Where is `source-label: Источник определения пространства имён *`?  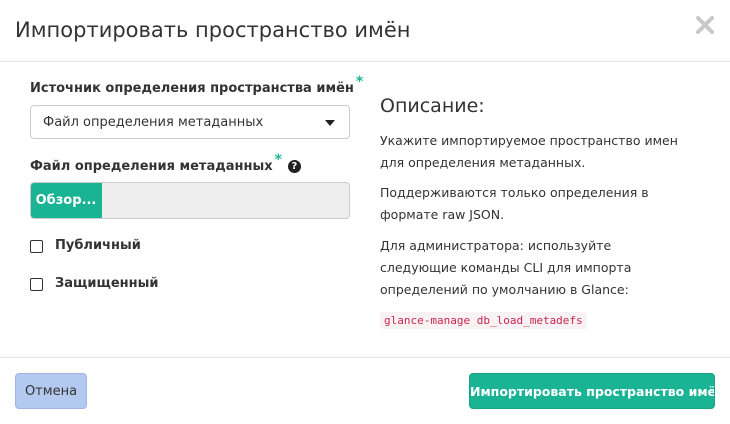 source-label: Источник определения пространства имён * is located at coordinates (196, 85).